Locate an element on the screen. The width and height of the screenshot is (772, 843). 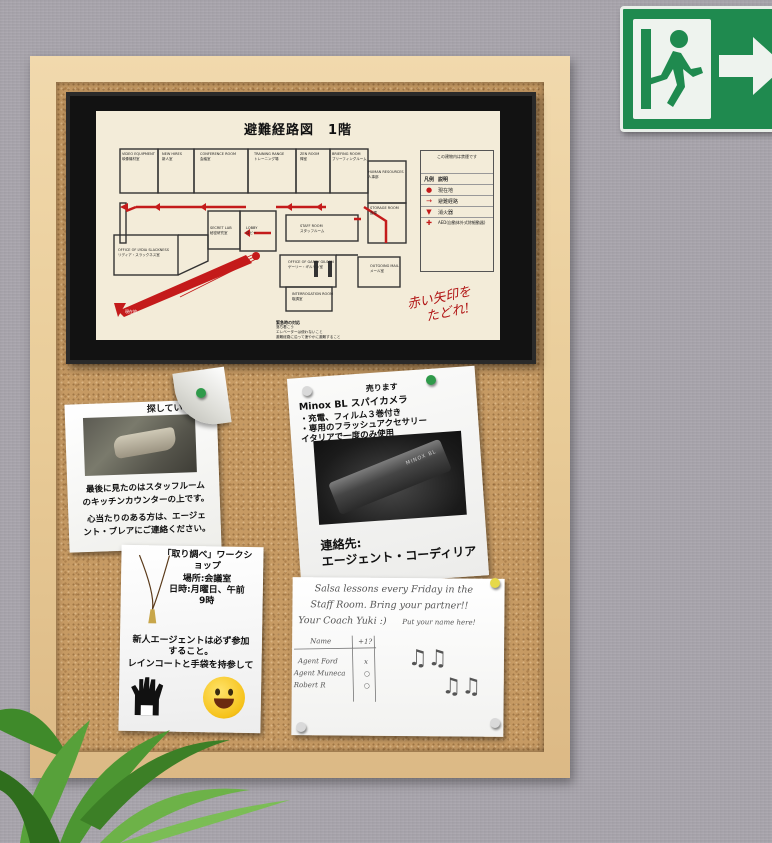
legend-item: ▼ 消火器 is located at coordinates (457, 211).